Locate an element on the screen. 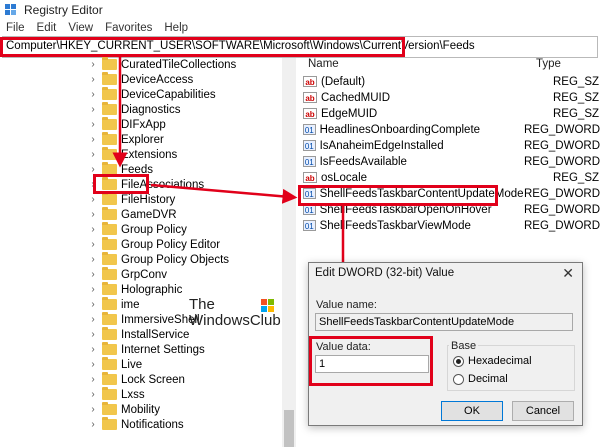 This screenshot has height=447, width=600. value-row: 01 IsFeedsAvailable REG_DWORD is located at coordinates (451, 161).